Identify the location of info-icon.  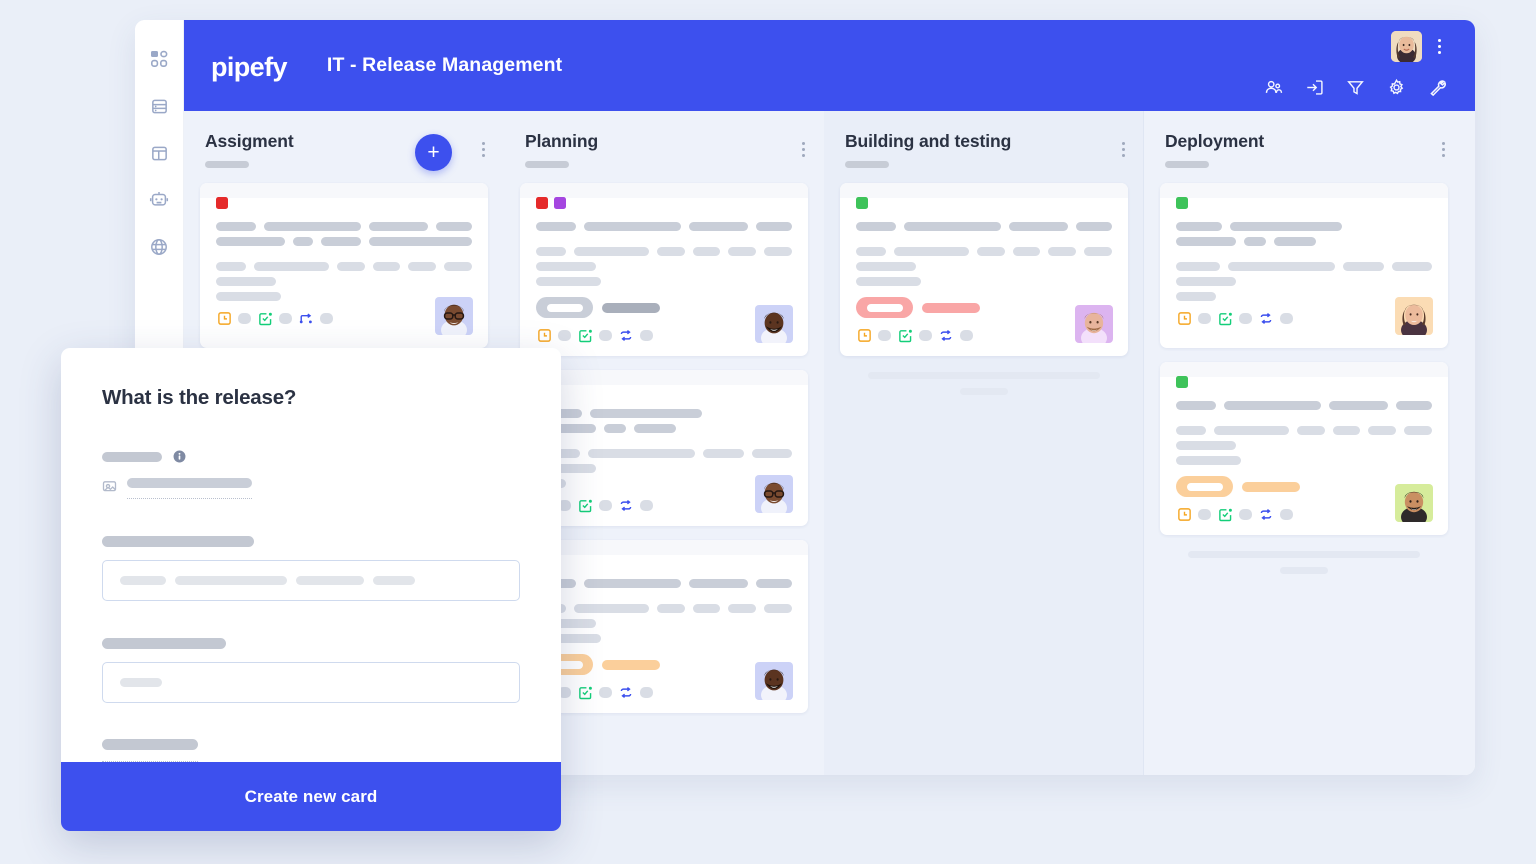
(179, 456).